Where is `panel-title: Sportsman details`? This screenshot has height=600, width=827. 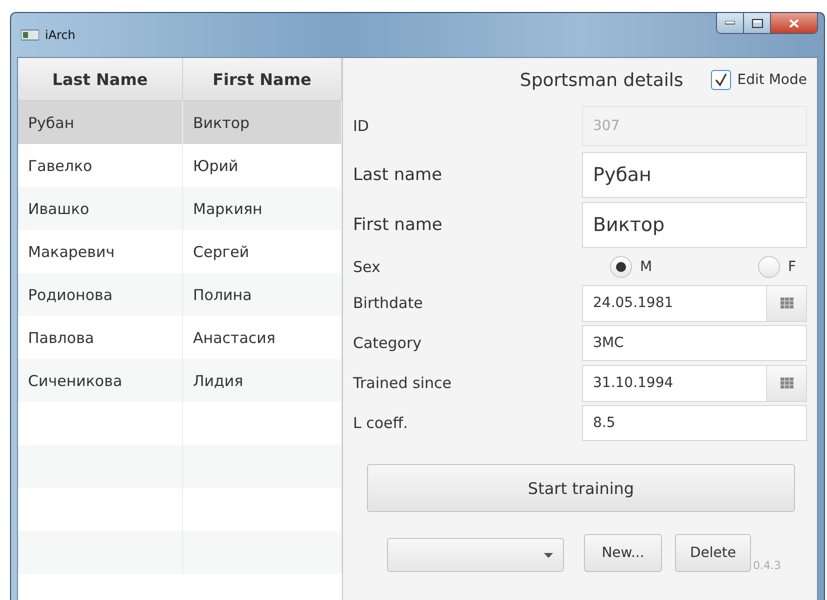 panel-title: Sportsman details is located at coordinates (602, 80).